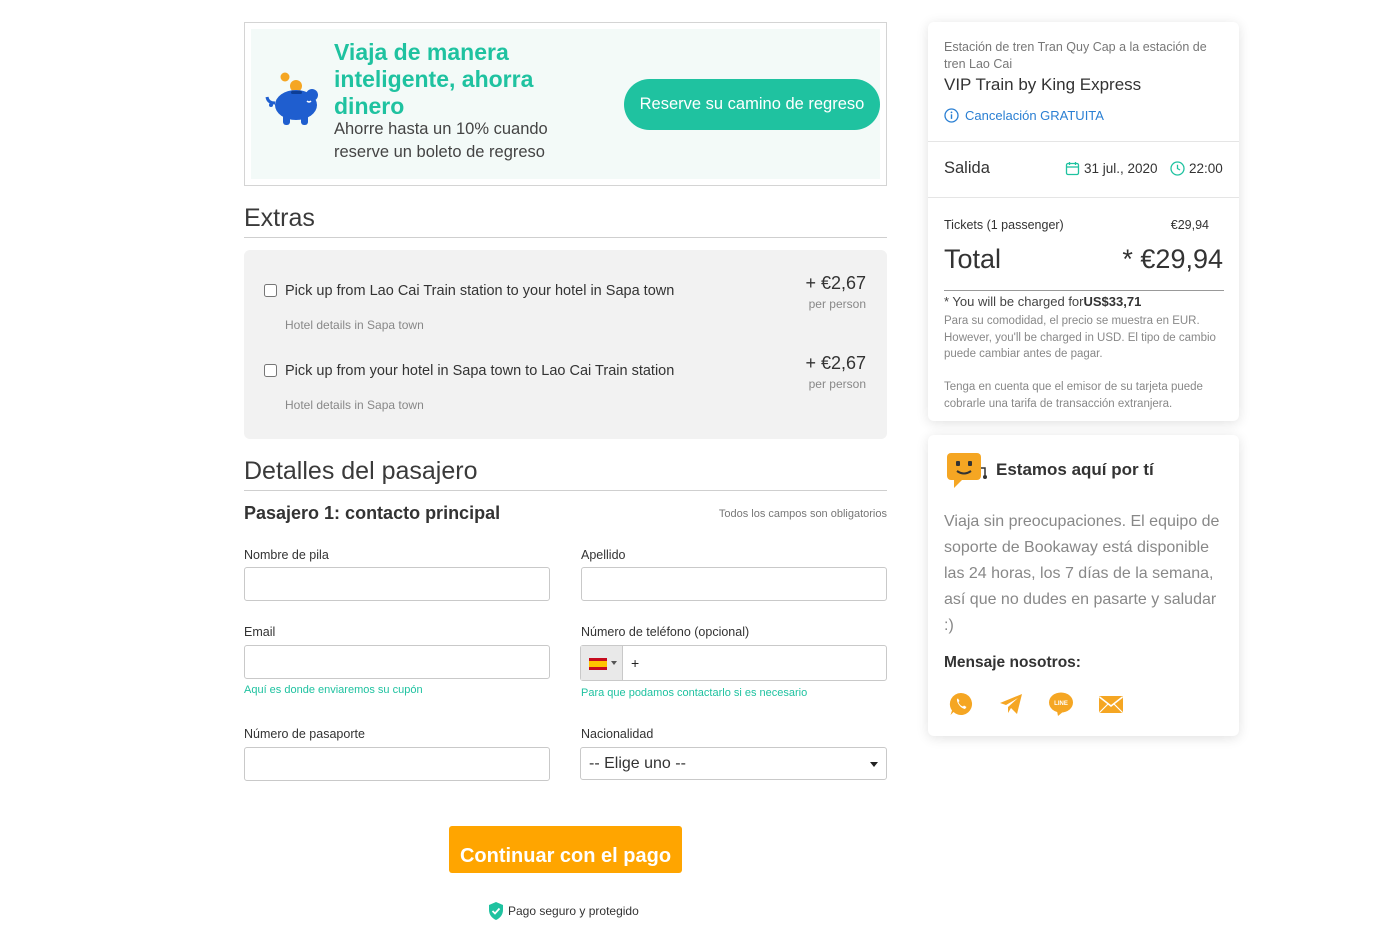 Image resolution: width=1400 pixels, height=933 pixels. I want to click on line-icon: LINE, so click(1061, 704).